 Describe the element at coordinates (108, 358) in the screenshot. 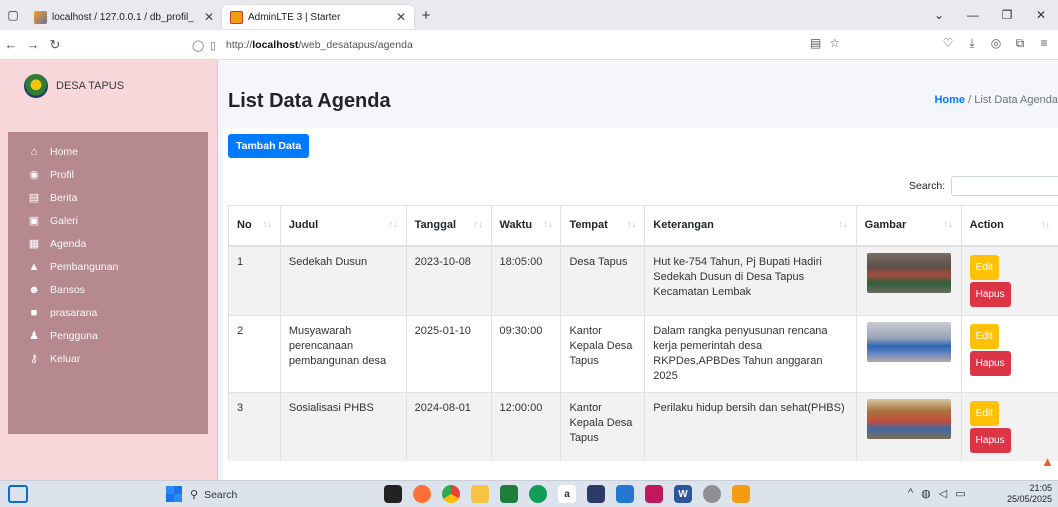

I see `sidebar-item-keluar: ⚷ Keluar` at that location.